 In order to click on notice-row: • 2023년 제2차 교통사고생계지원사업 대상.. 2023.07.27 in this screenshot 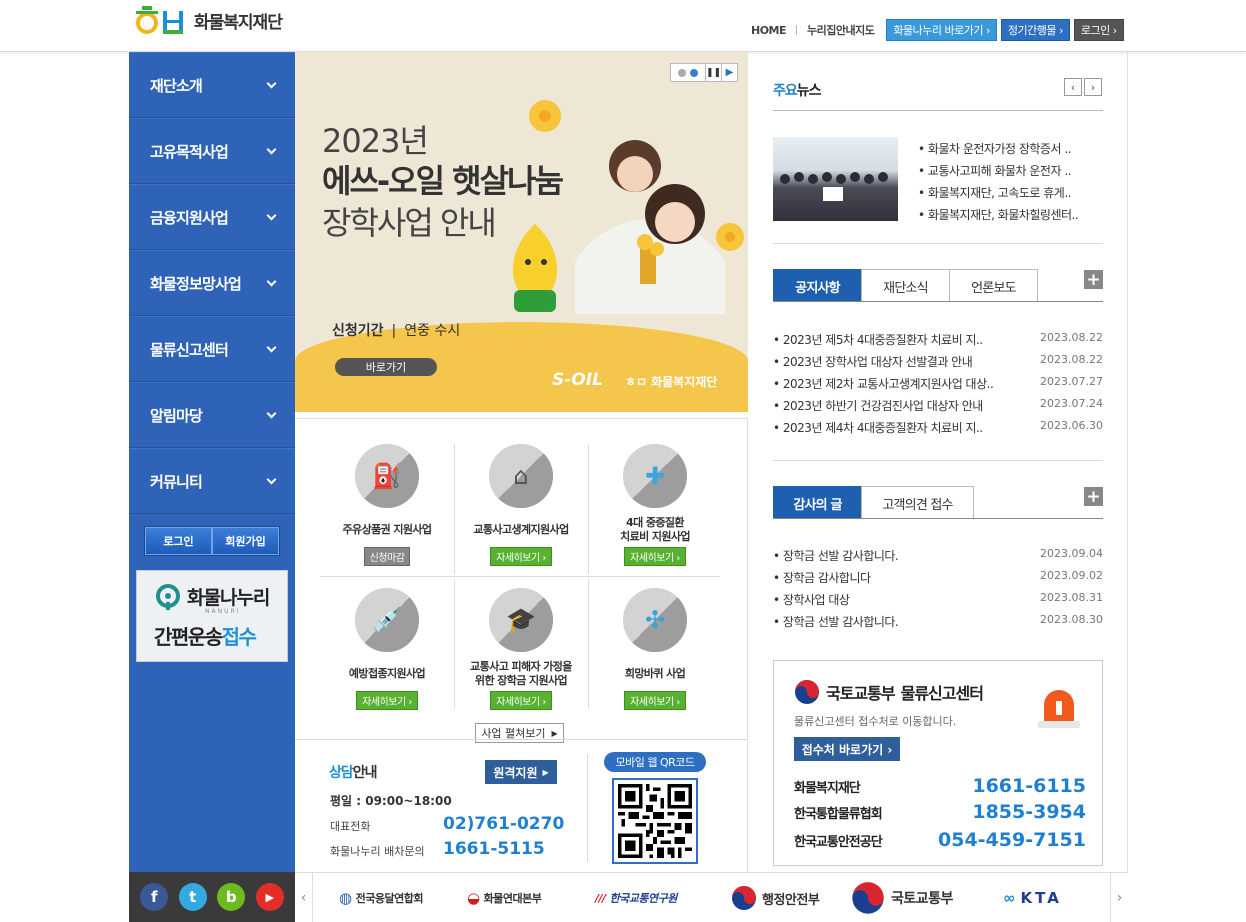, I will do `click(938, 383)`.